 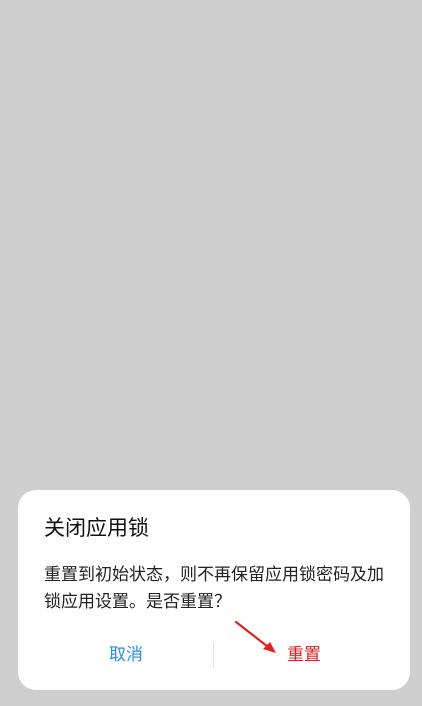 I want to click on dialog-message: 重置到初始状态，则不再保留应用锁密码及加锁应用设置。是否重置？, so click(x=214, y=588).